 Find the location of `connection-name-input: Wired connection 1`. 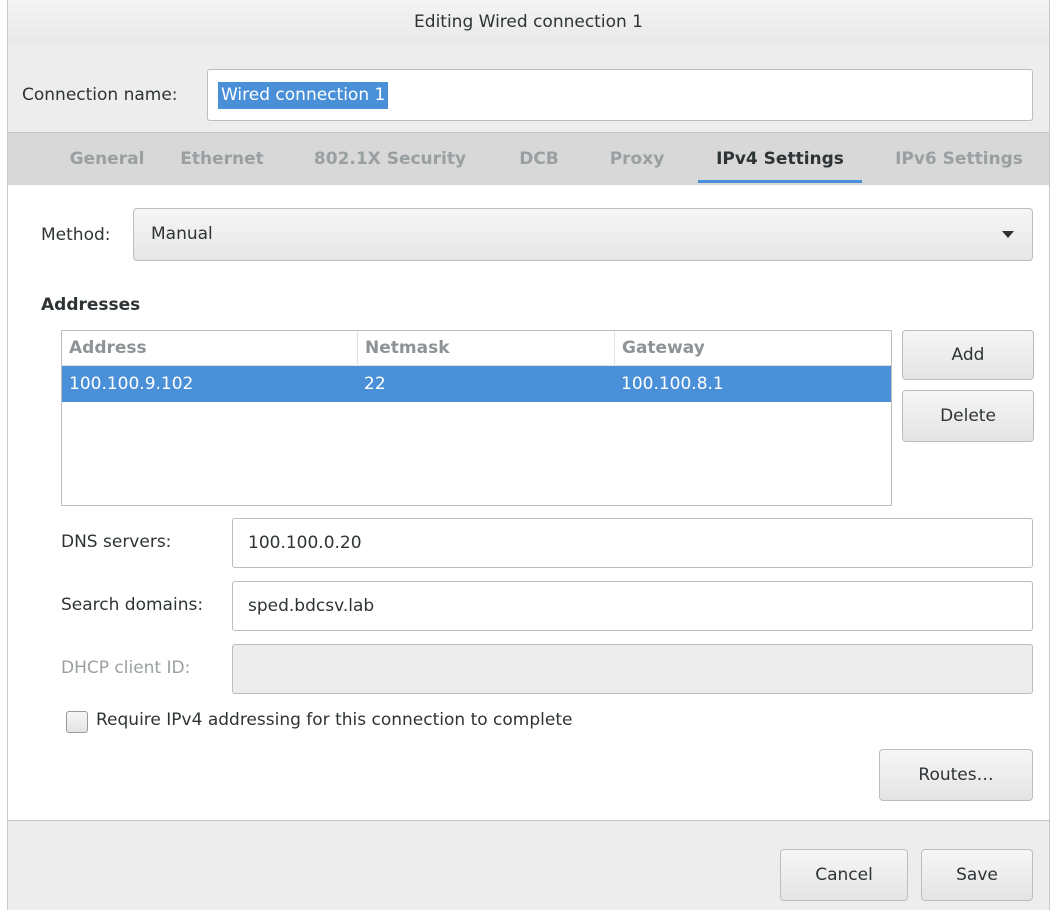

connection-name-input: Wired connection 1 is located at coordinates (620, 95).